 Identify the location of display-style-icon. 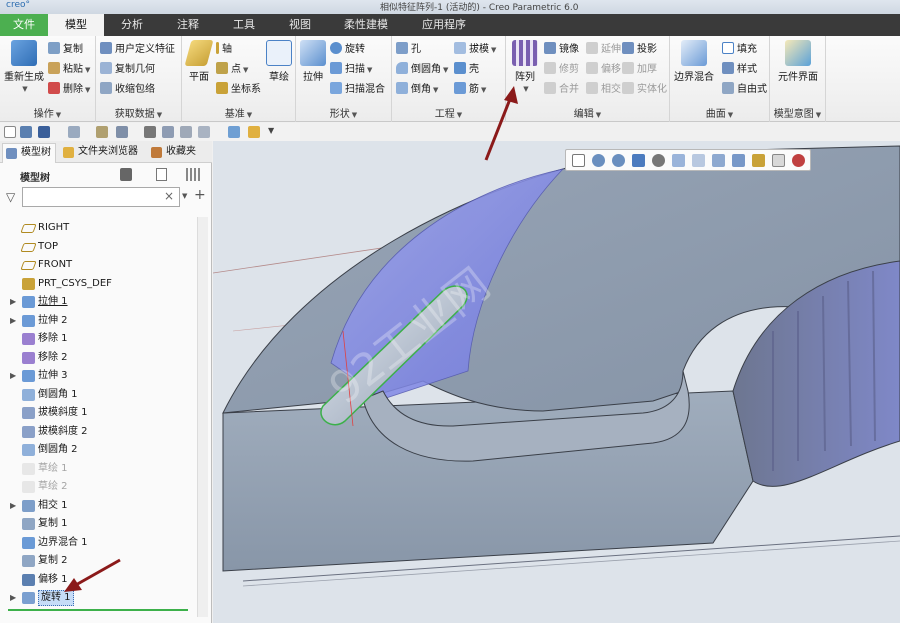
(658, 160).